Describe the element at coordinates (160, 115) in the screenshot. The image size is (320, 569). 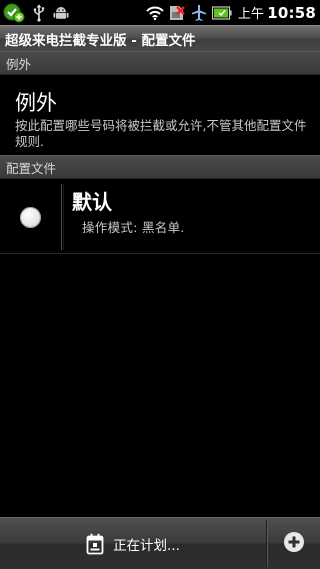
I see `exceptions-item: 例外 按此配置哪些号码将被拦截或允许,不管其他配置文件规则.` at that location.